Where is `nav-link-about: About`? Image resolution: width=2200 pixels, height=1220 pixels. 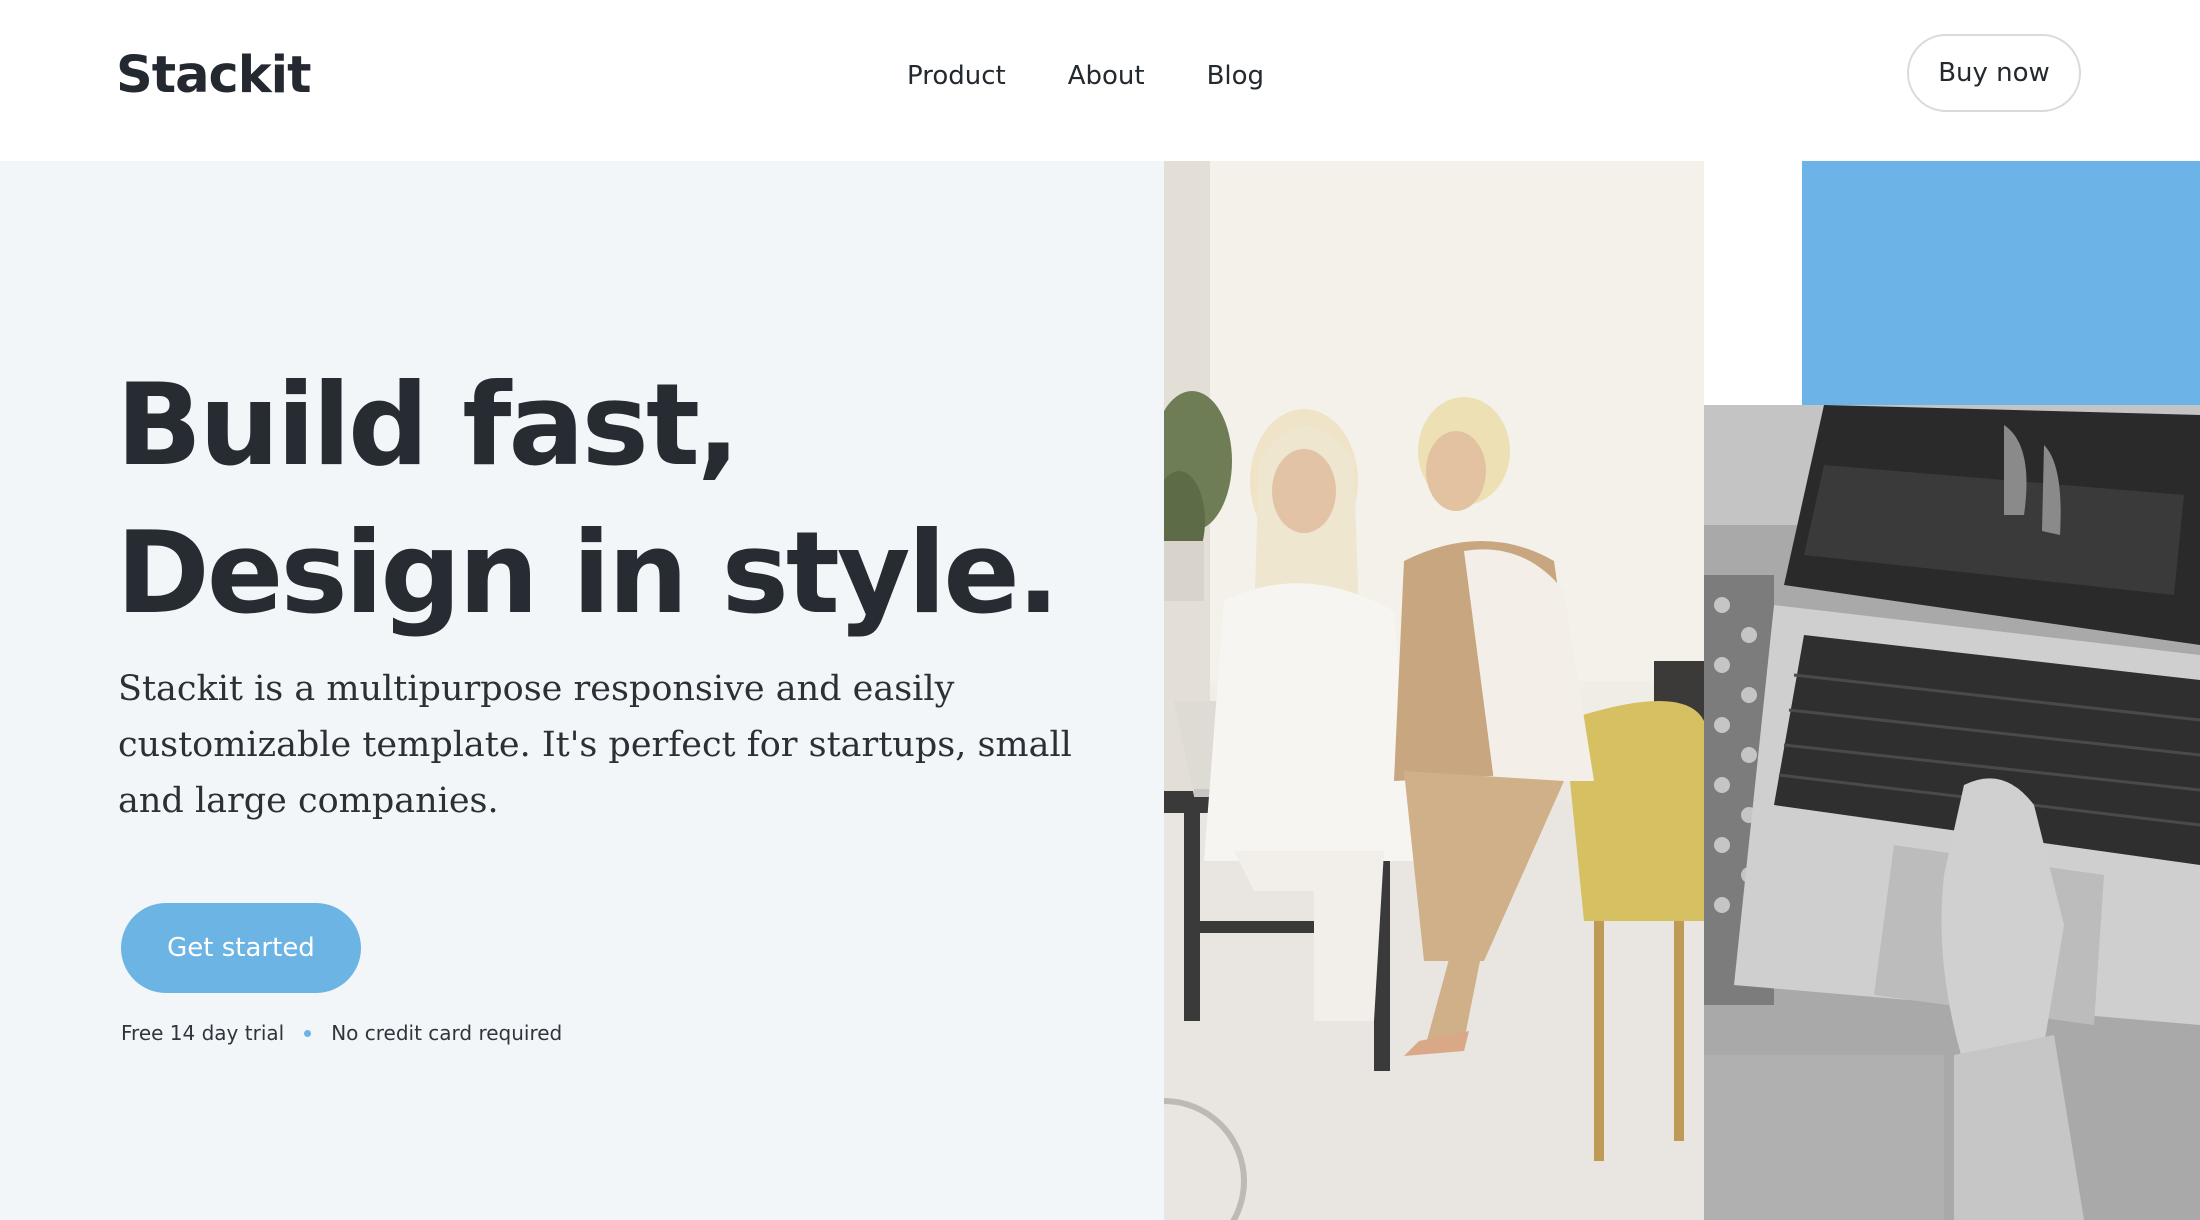 nav-link-about: About is located at coordinates (1106, 76).